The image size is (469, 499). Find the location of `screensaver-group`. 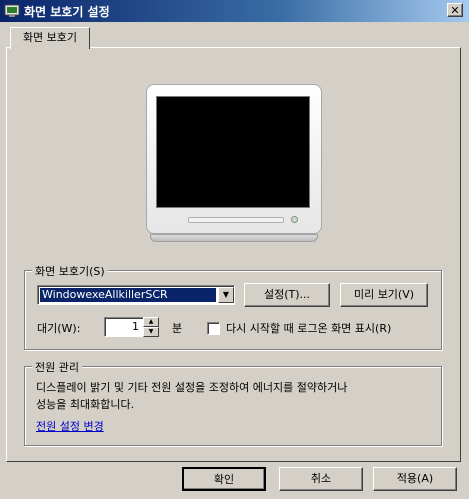

screensaver-group is located at coordinates (233, 310).